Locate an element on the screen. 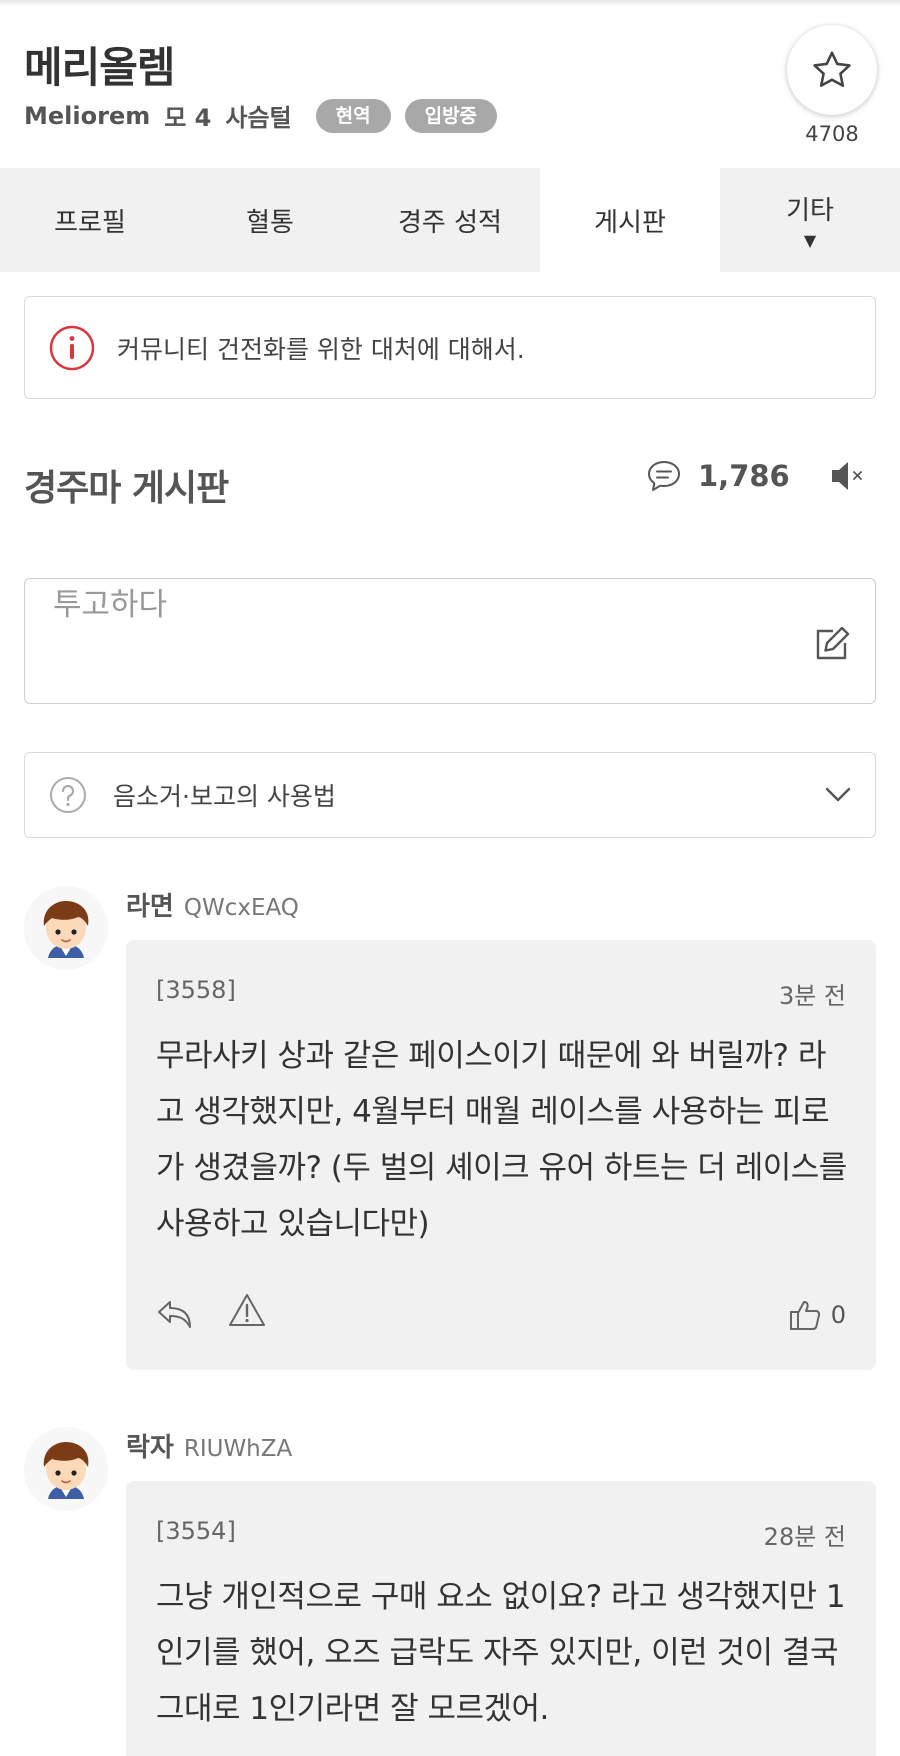 The height and width of the screenshot is (1756, 900). comment-actions: 0 is located at coordinates (501, 1314).